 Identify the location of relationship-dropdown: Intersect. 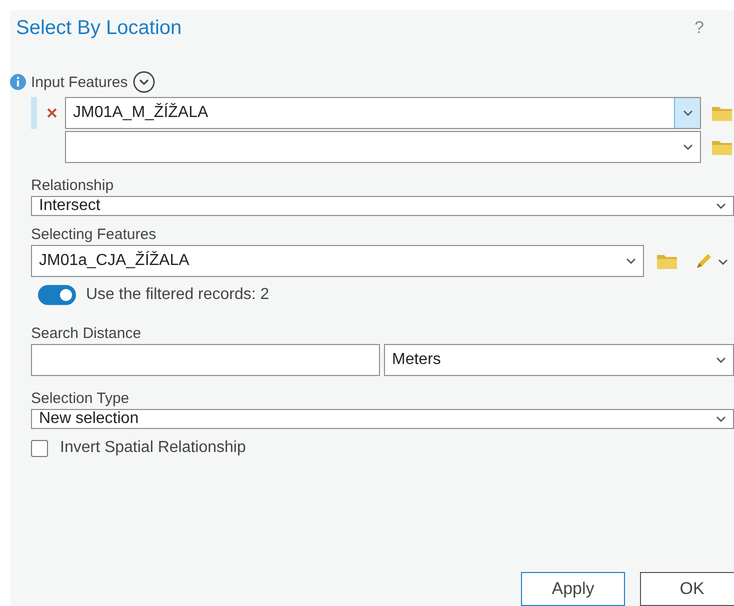
(382, 206).